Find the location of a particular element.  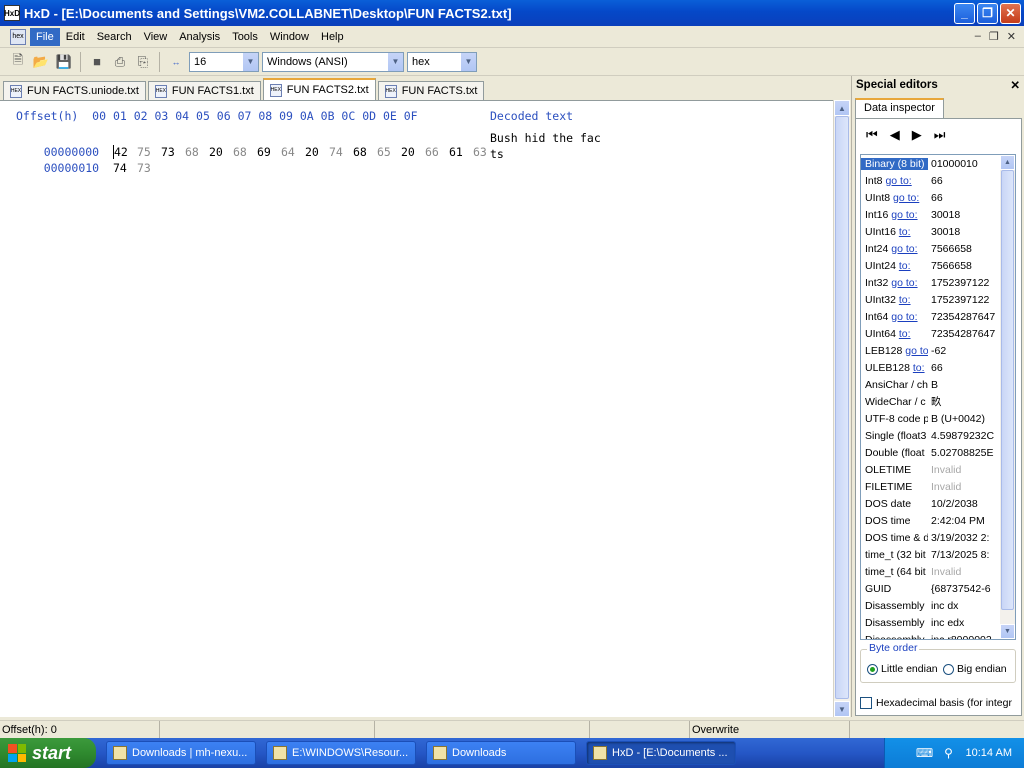

inspector-row-value: 7566658 is located at coordinates (963, 249).